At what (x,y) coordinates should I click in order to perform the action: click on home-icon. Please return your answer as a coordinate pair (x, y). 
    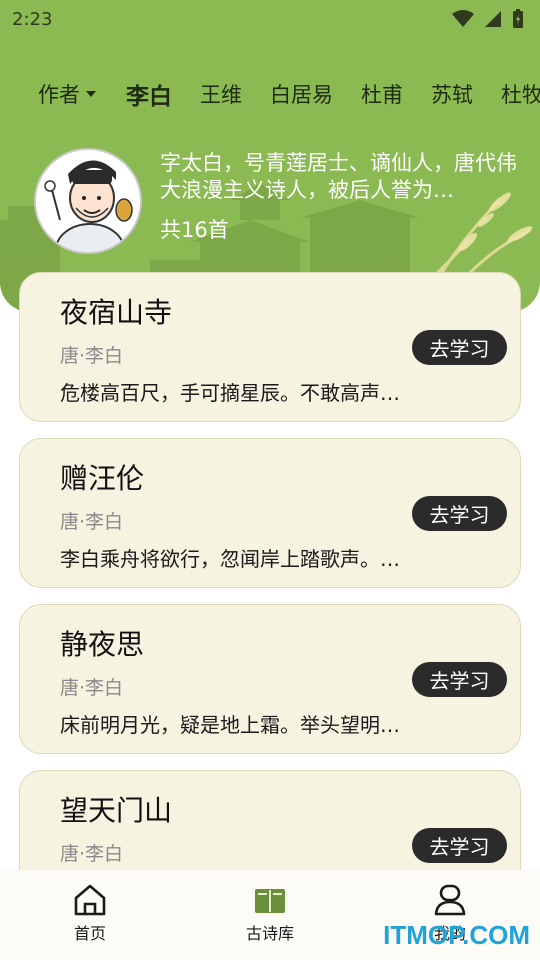
    Looking at the image, I should click on (90, 900).